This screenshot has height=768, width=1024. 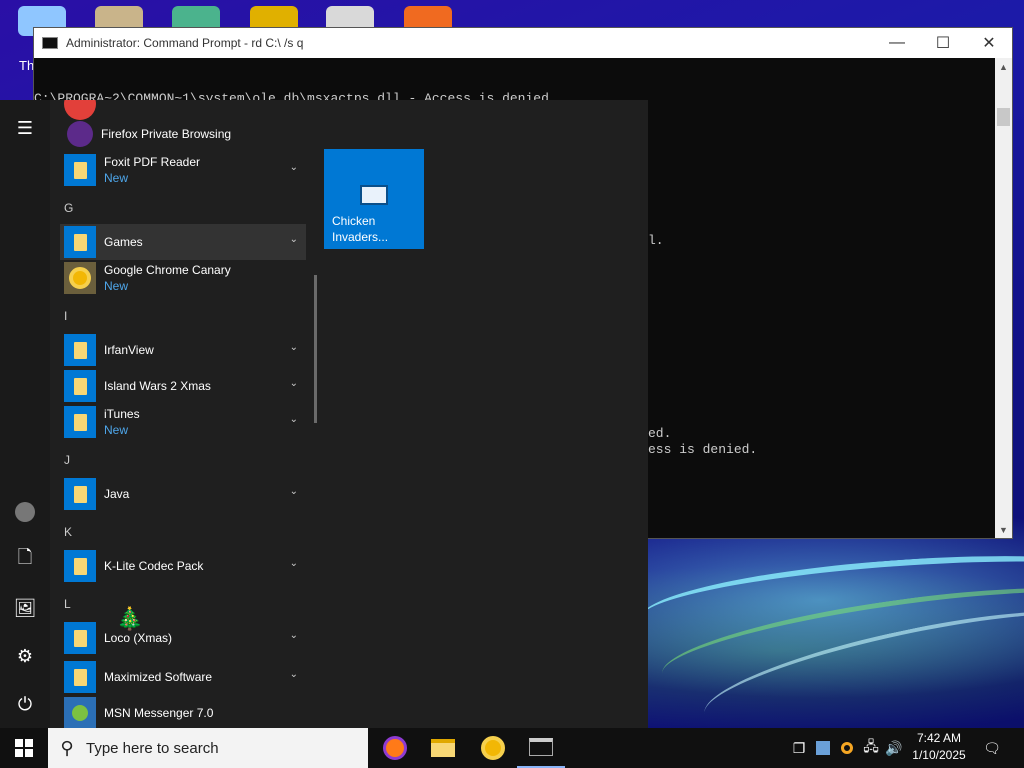 What do you see at coordinates (799, 748) in the screenshot?
I see `task-view-icon: ❐` at bounding box center [799, 748].